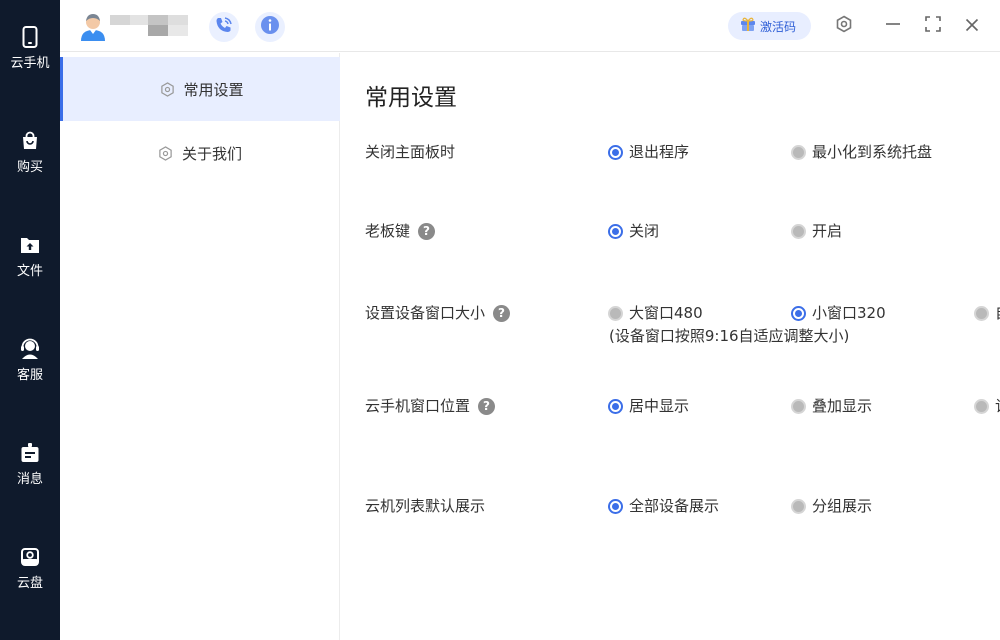 Image resolution: width=1000 pixels, height=640 pixels. Describe the element at coordinates (842, 406) in the screenshot. I see `option-label: 叠加显示` at that location.